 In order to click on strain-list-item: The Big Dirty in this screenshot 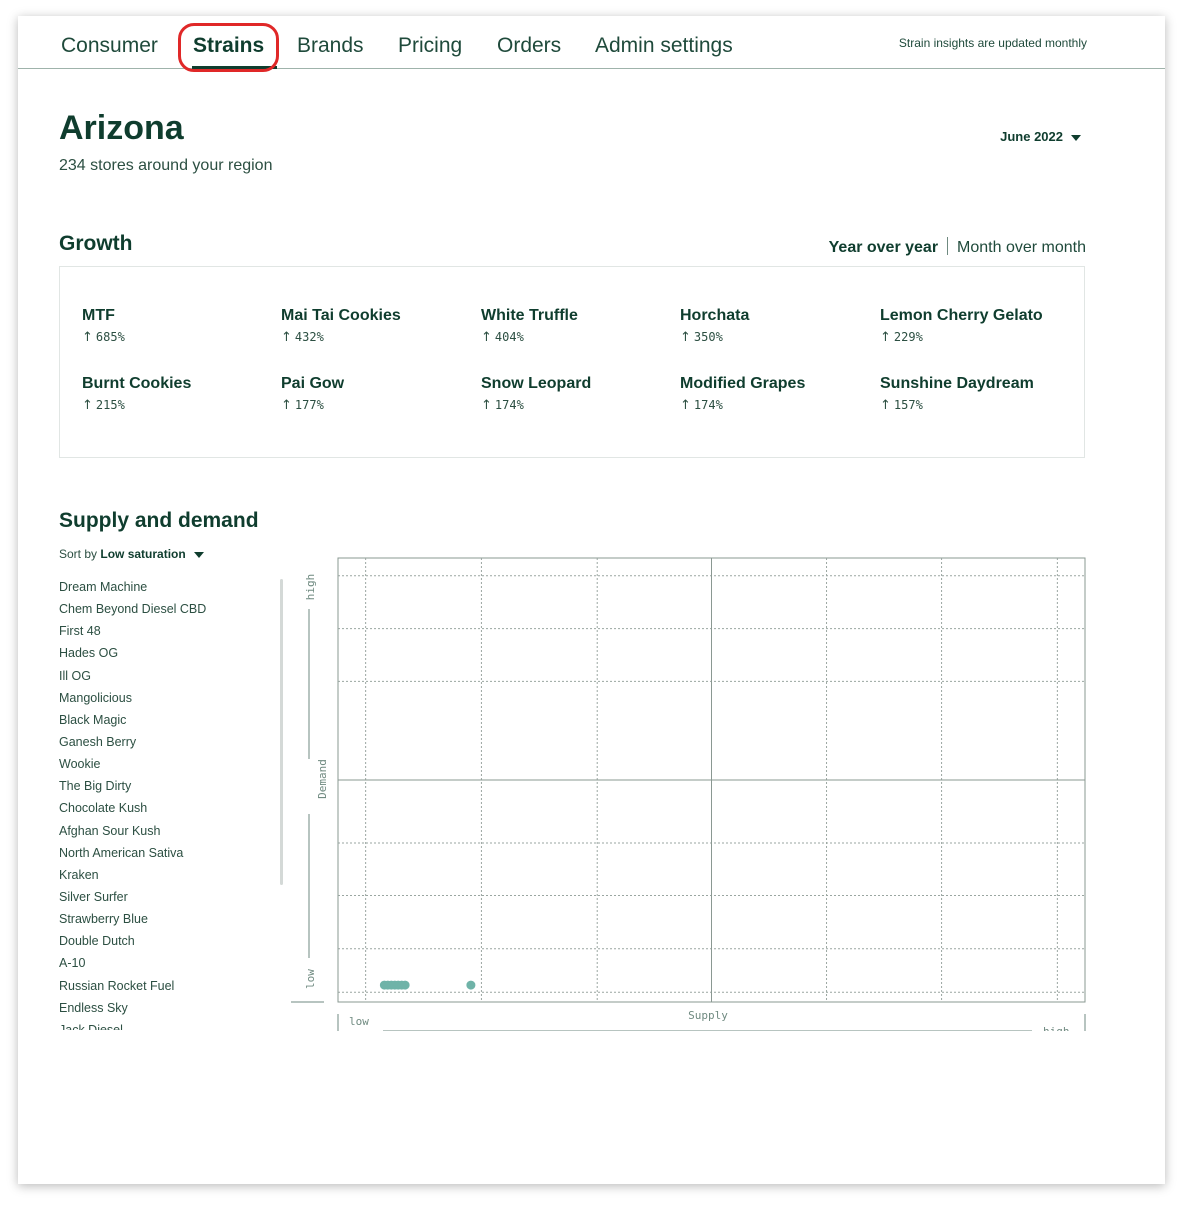, I will do `click(166, 786)`.